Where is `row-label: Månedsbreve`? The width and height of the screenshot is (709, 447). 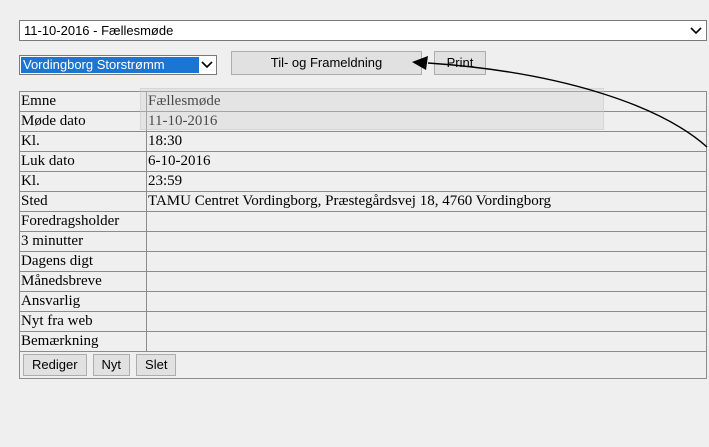
row-label: Månedsbreve is located at coordinates (83, 281).